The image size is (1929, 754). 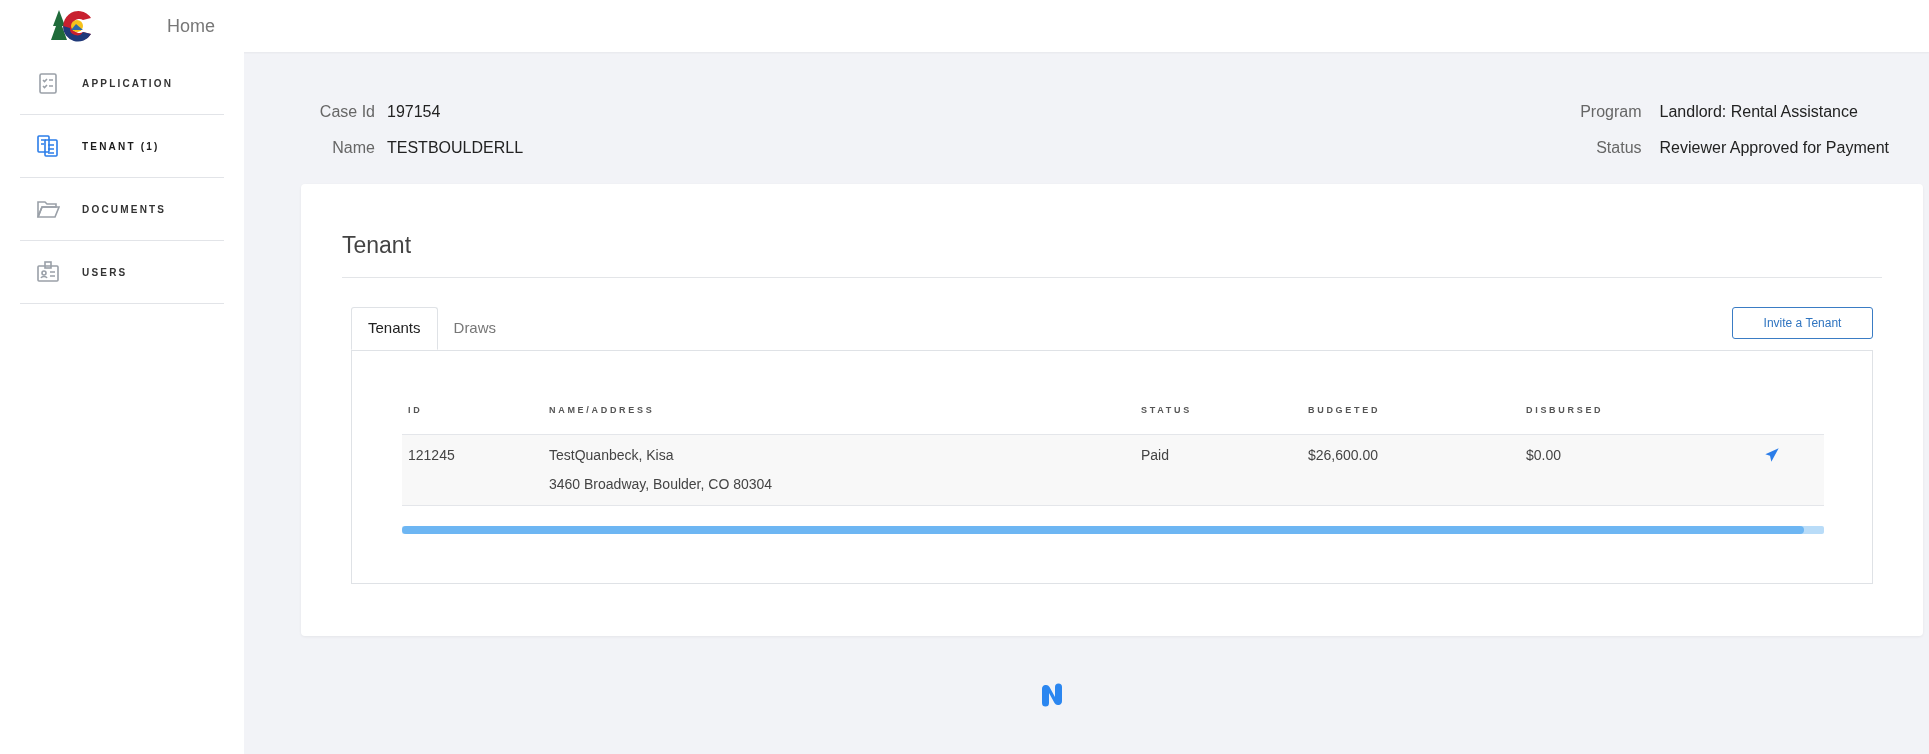 What do you see at coordinates (353, 148) in the screenshot?
I see `field-label: Name` at bounding box center [353, 148].